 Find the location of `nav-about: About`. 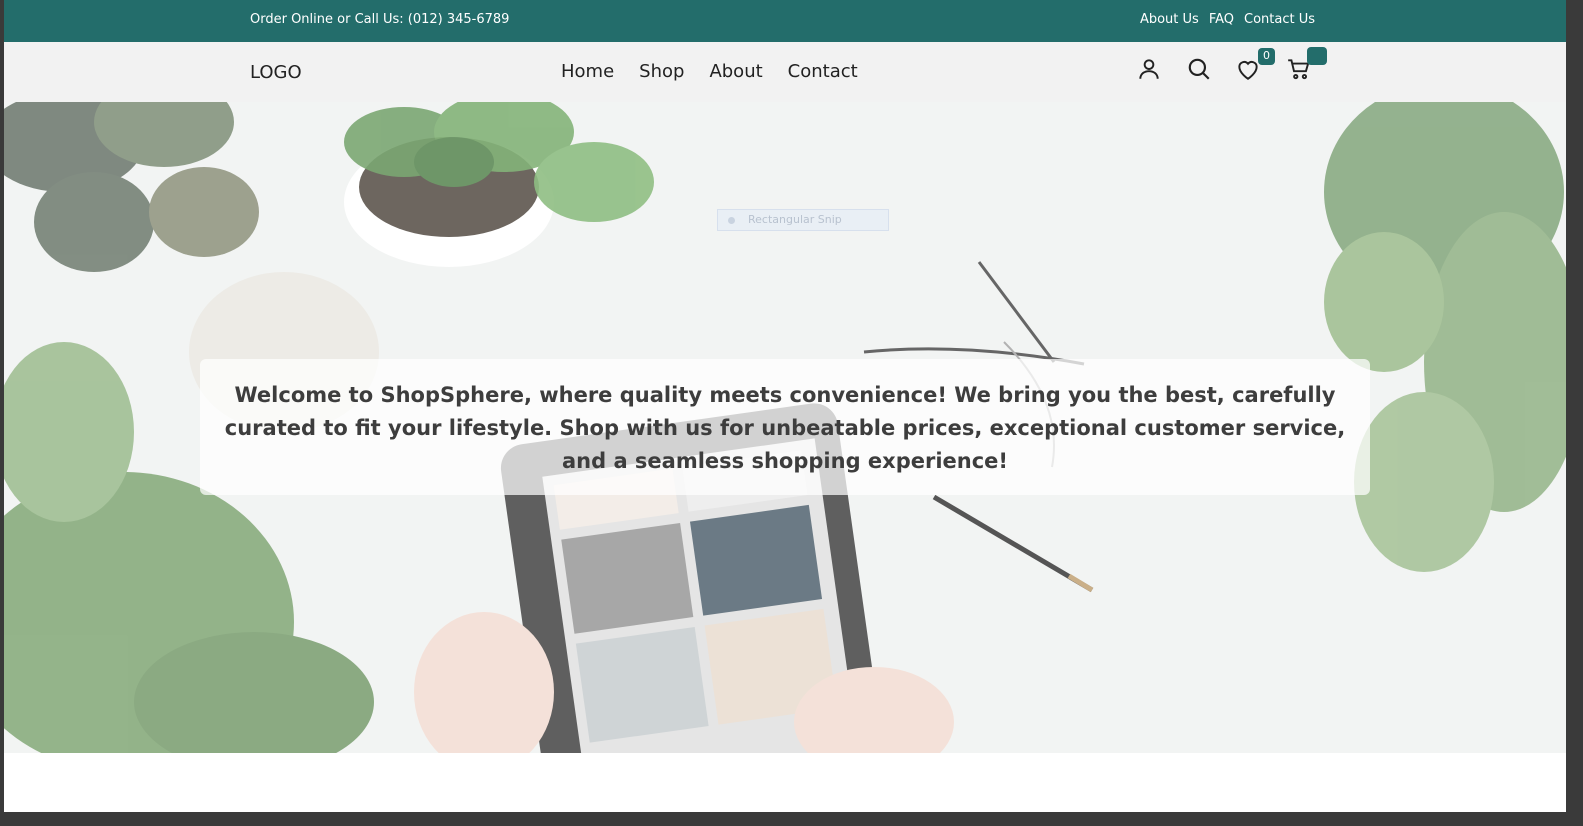

nav-about: About is located at coordinates (735, 71).